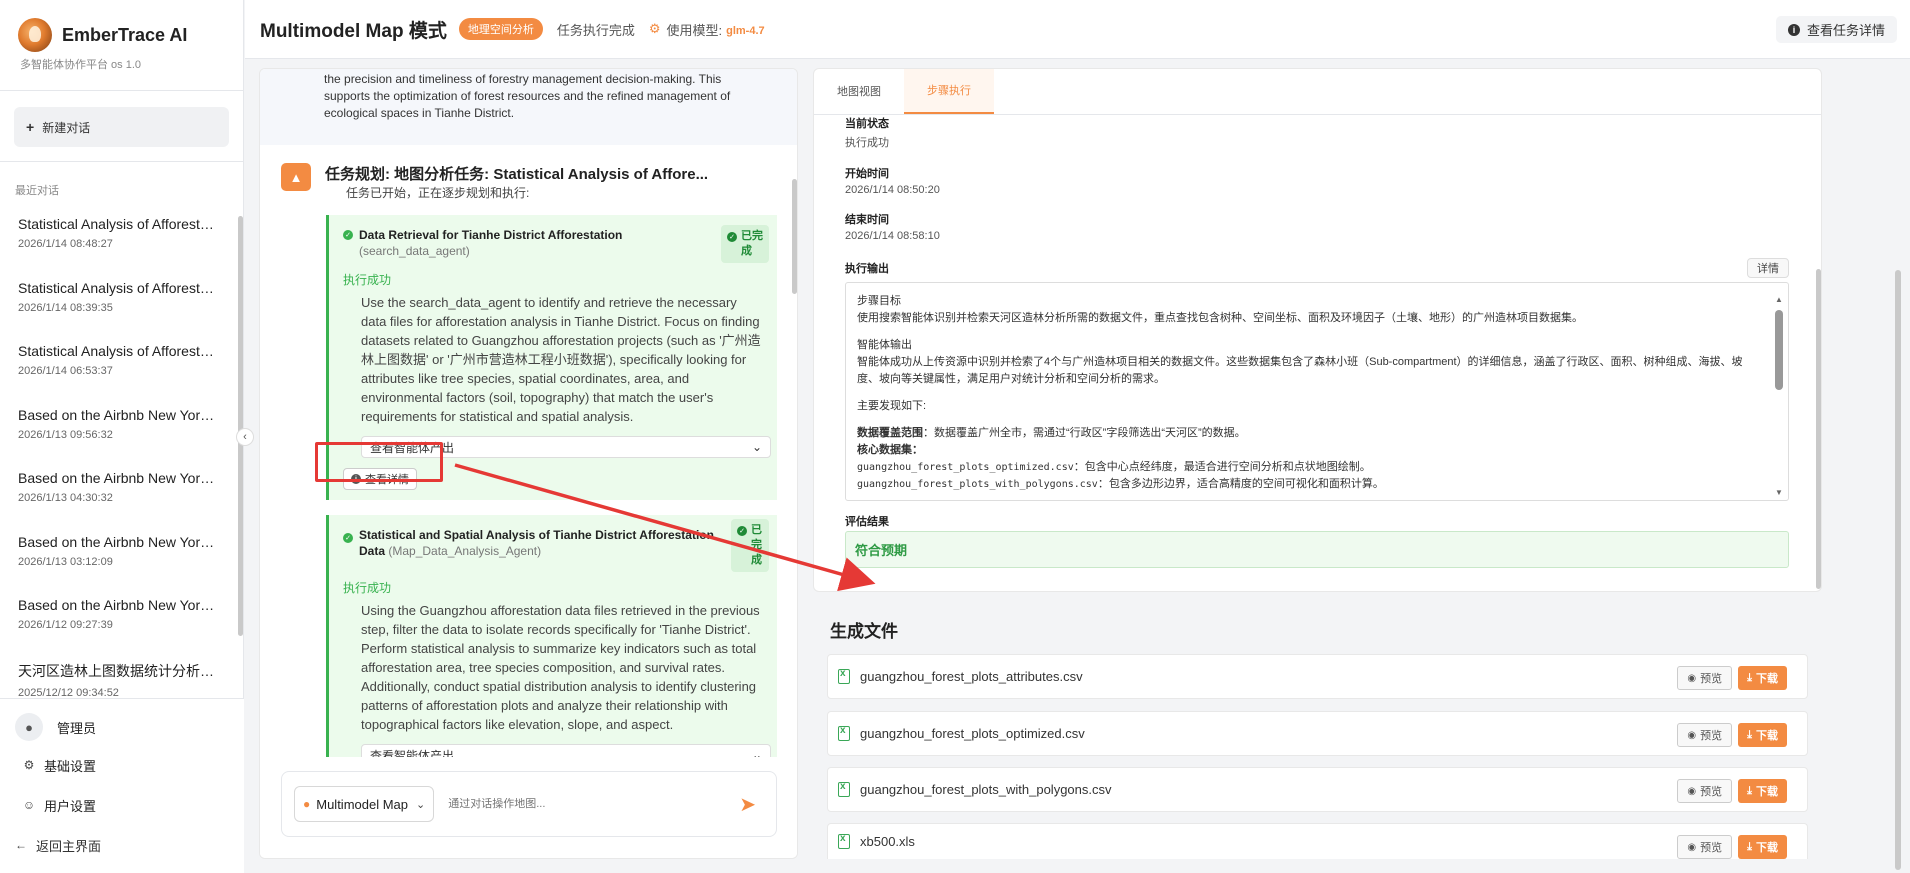  What do you see at coordinates (1779, 299) in the screenshot?
I see `scroll-up-icon: ▲` at bounding box center [1779, 299].